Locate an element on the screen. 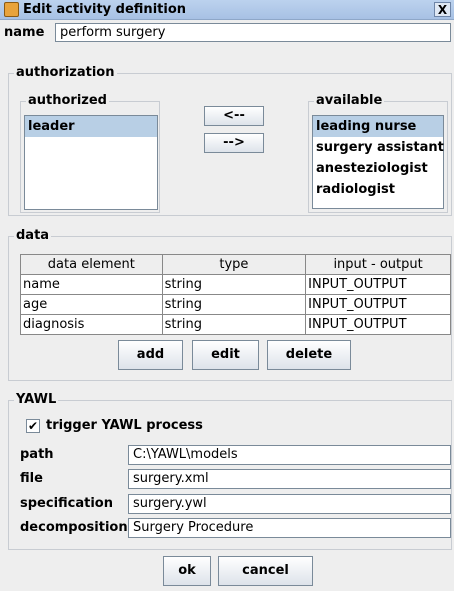  table-row: age string INPUT_OUTPUT is located at coordinates (235, 304).